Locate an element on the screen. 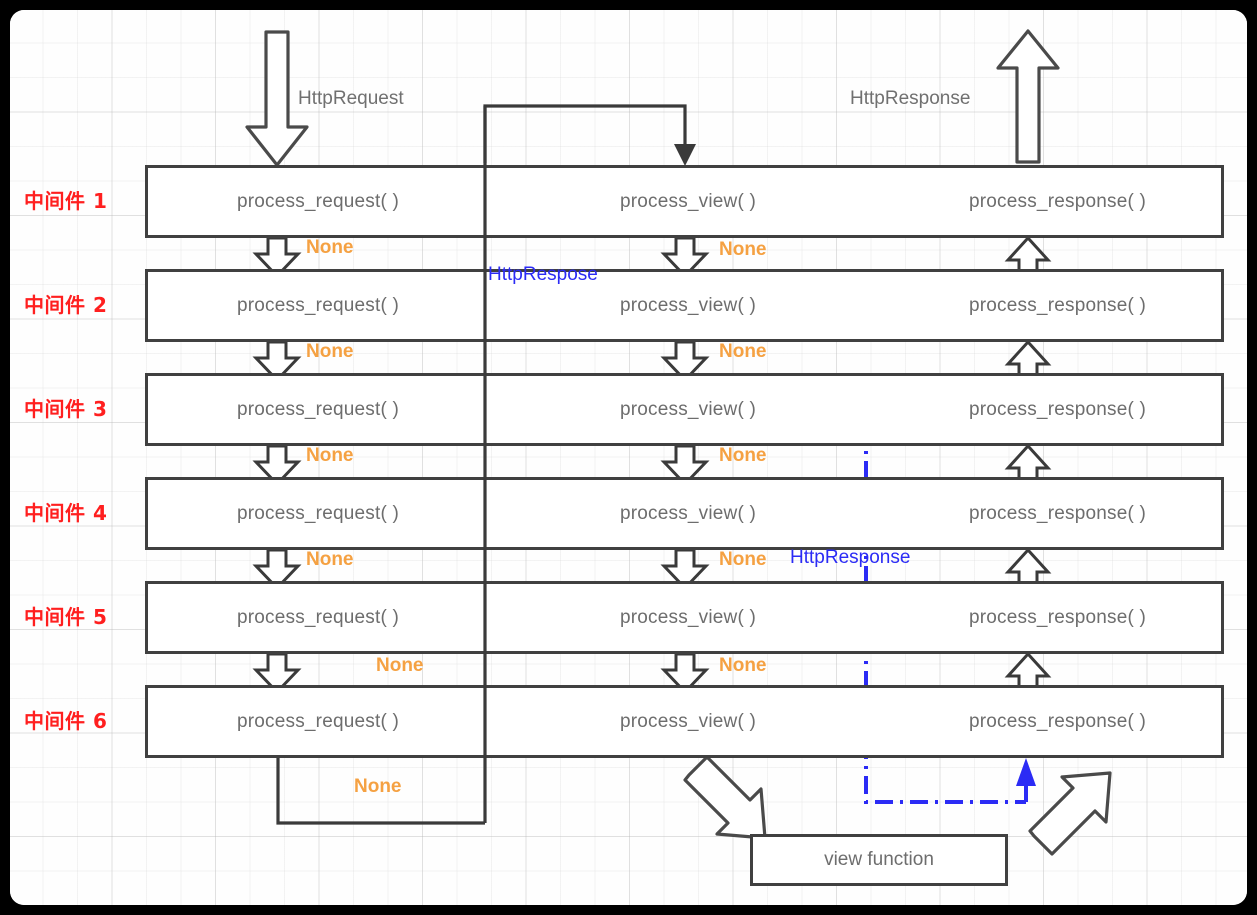  none-label-request-2: None is located at coordinates (330, 351).